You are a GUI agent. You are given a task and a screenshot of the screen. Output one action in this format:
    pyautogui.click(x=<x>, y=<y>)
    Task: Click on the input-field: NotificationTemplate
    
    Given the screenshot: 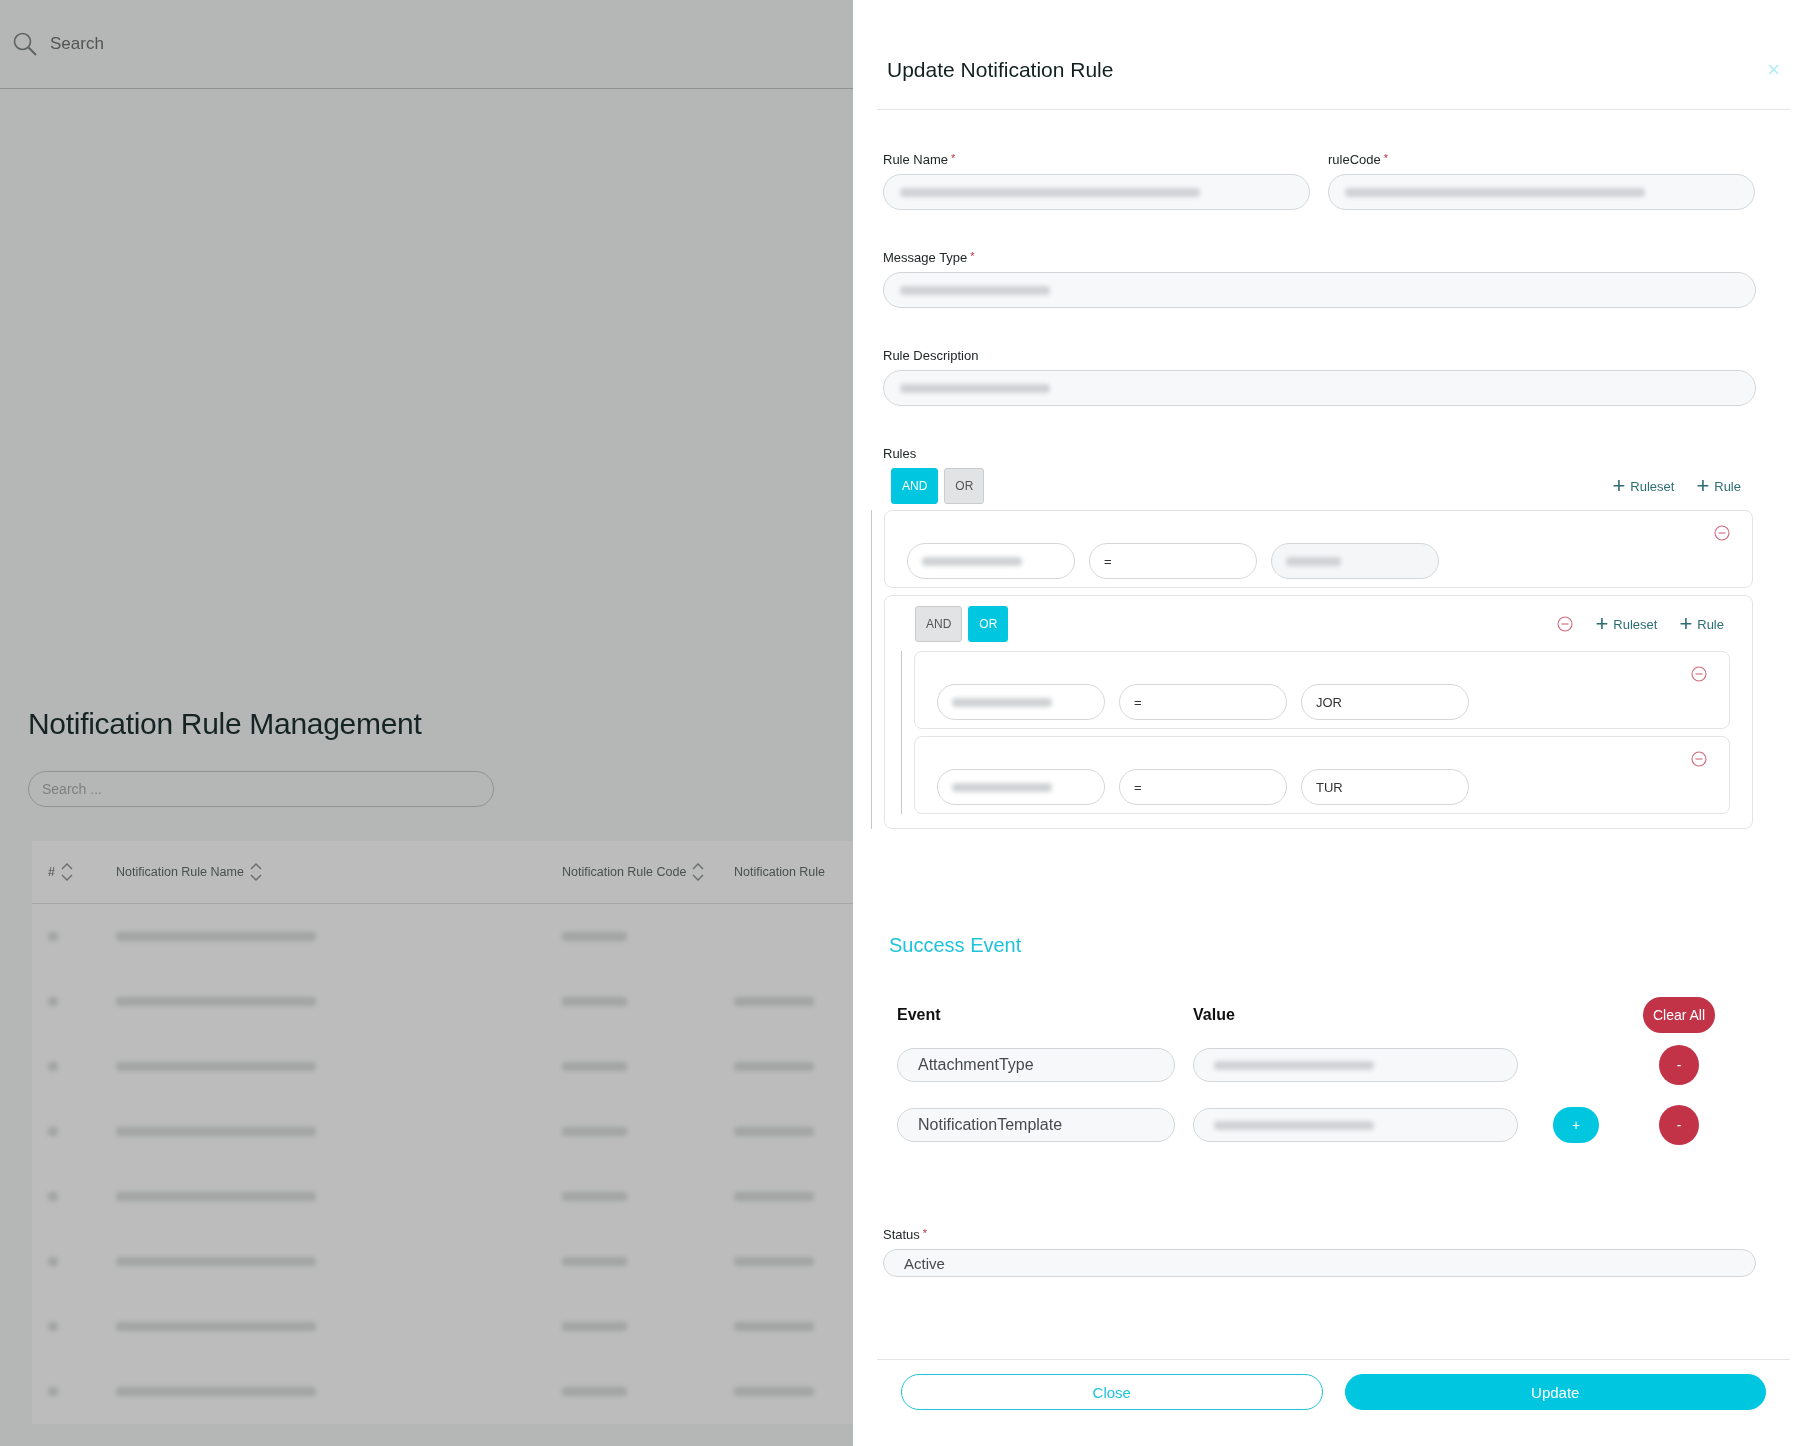 What is the action you would take?
    pyautogui.click(x=1036, y=1125)
    